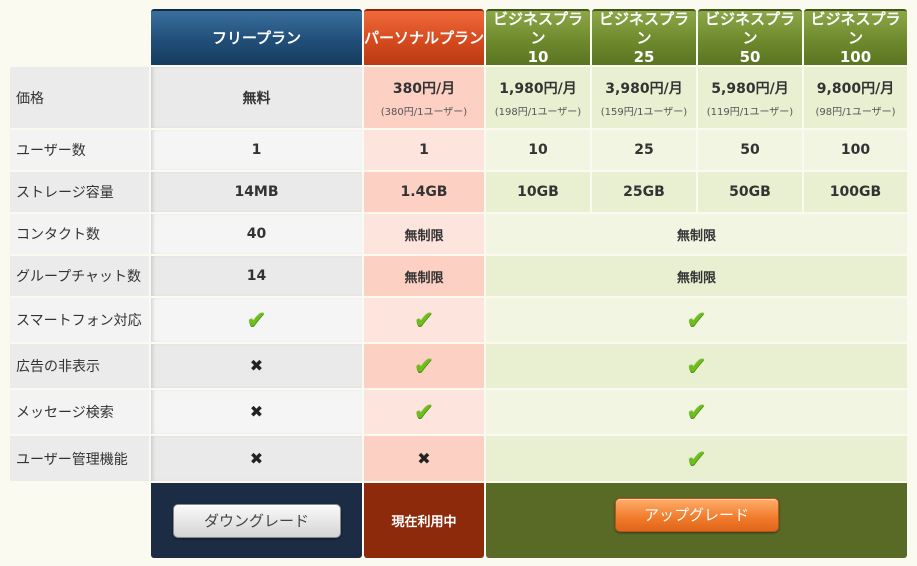  I want to click on cell-group-chat-free: 14, so click(256, 276).